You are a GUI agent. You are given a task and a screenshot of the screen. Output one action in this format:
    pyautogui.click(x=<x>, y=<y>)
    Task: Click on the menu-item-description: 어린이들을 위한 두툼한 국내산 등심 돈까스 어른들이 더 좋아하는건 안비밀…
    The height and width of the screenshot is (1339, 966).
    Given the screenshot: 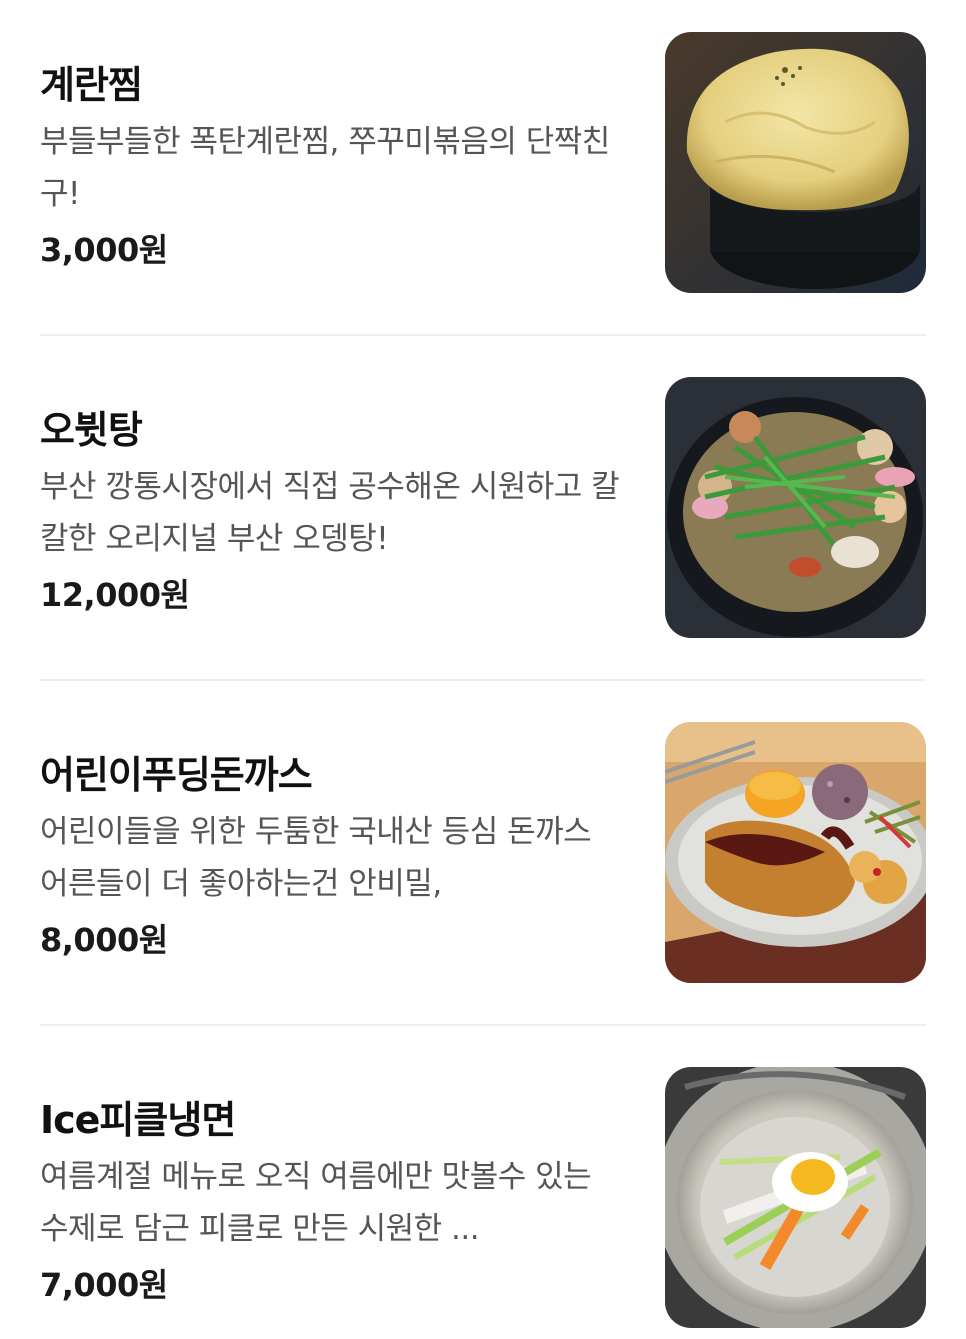 What is the action you would take?
    pyautogui.click(x=316, y=858)
    